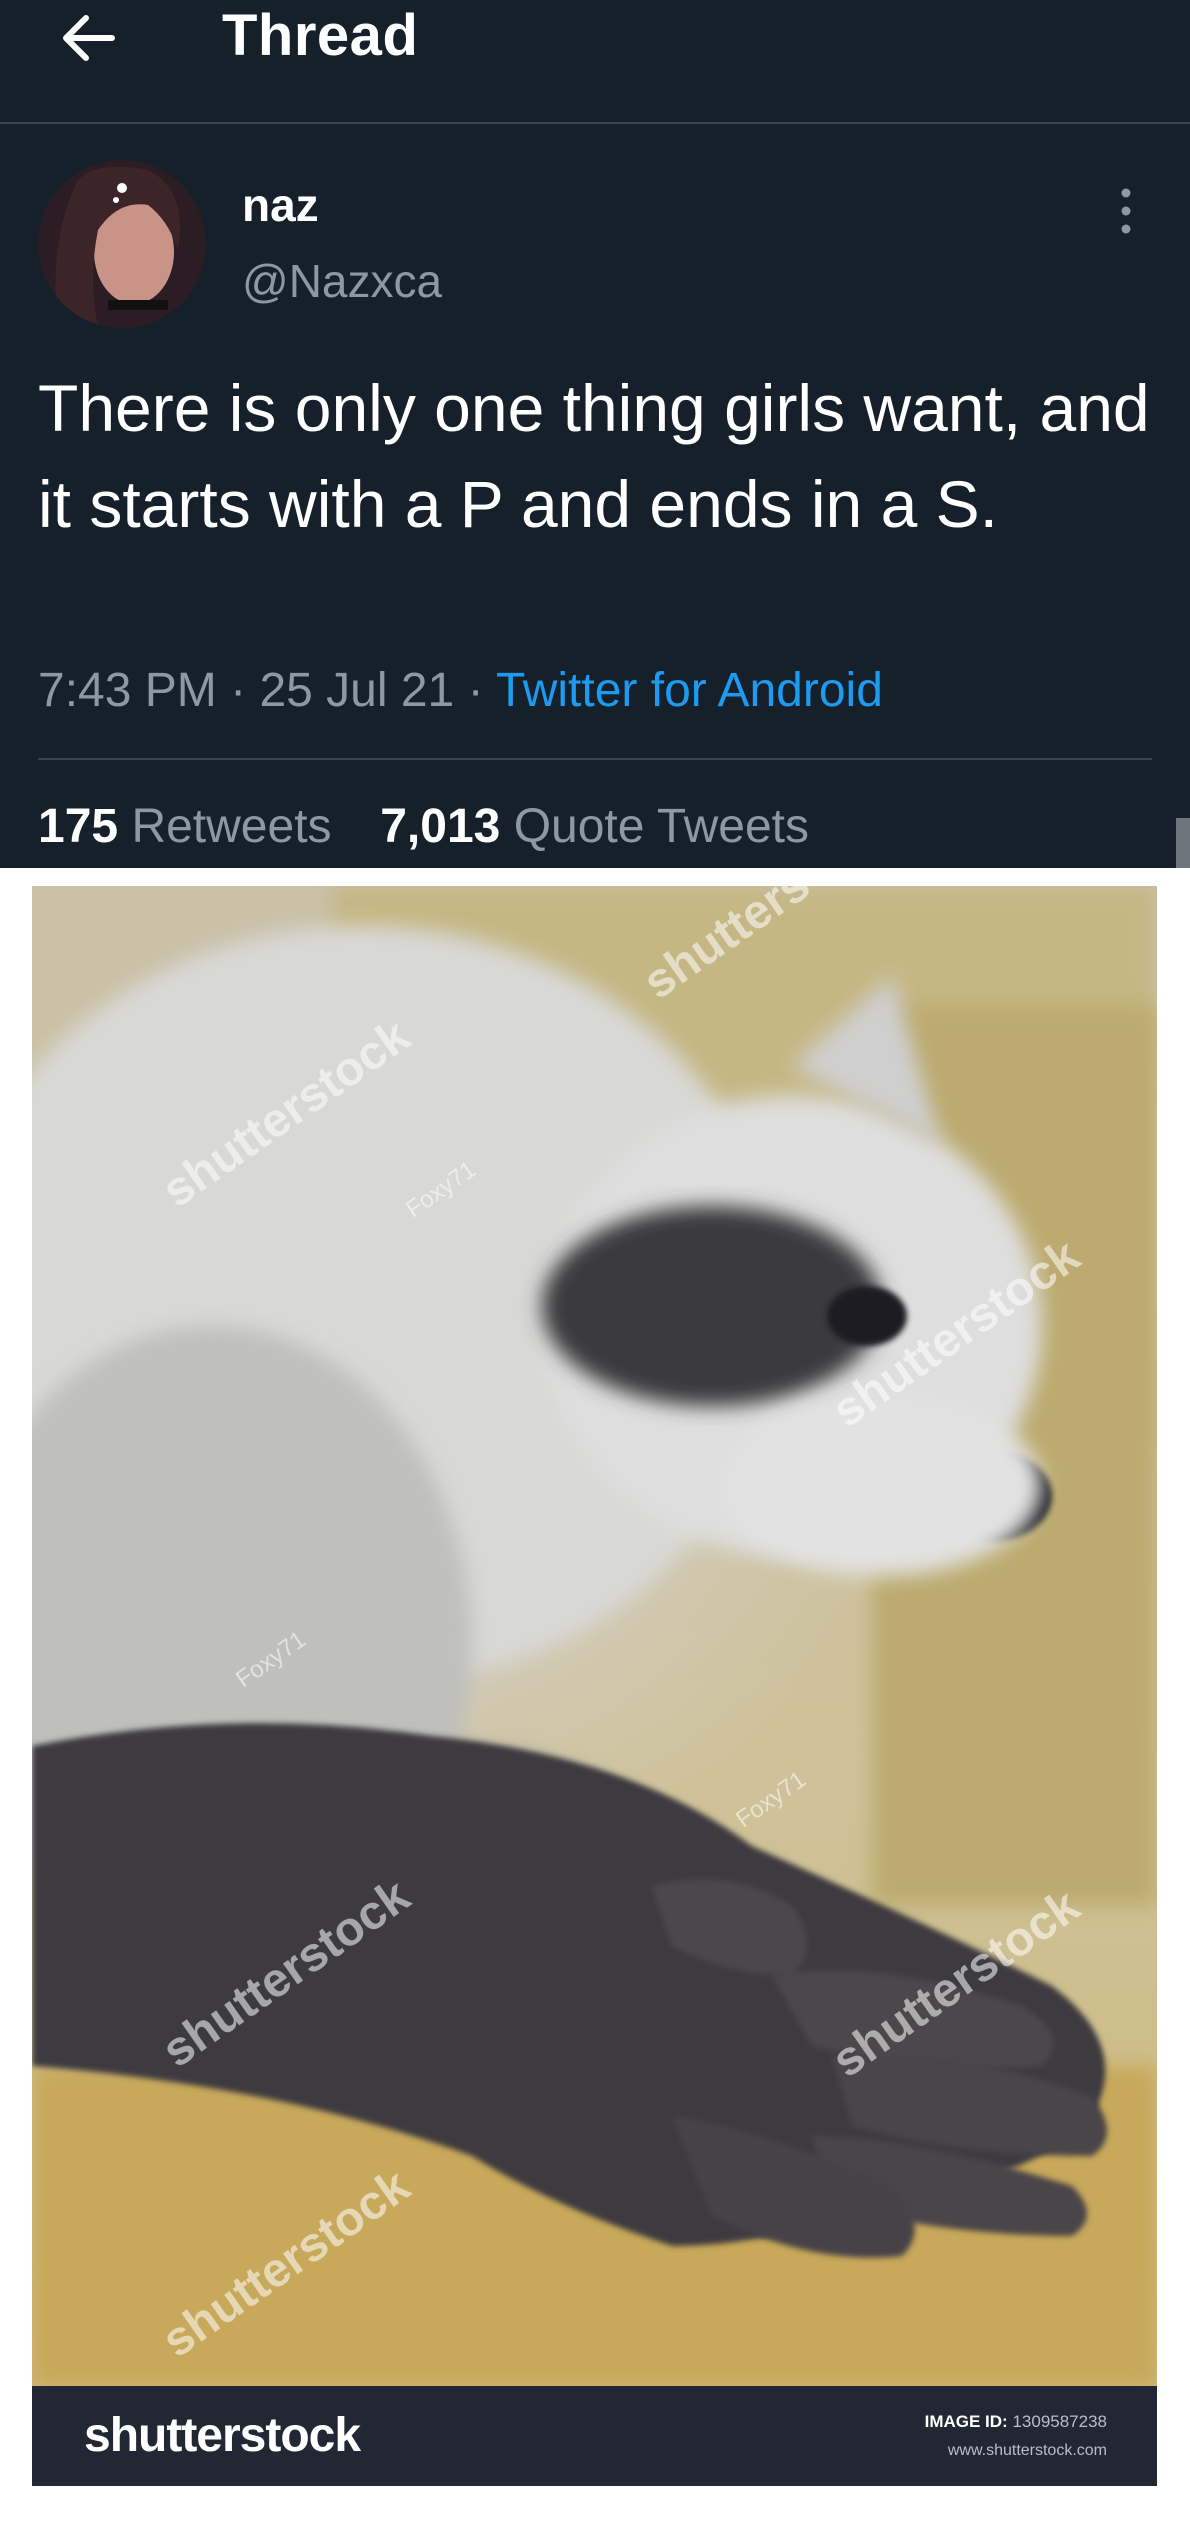 This screenshot has width=1190, height=2529. What do you see at coordinates (595, 759) in the screenshot?
I see `divider` at bounding box center [595, 759].